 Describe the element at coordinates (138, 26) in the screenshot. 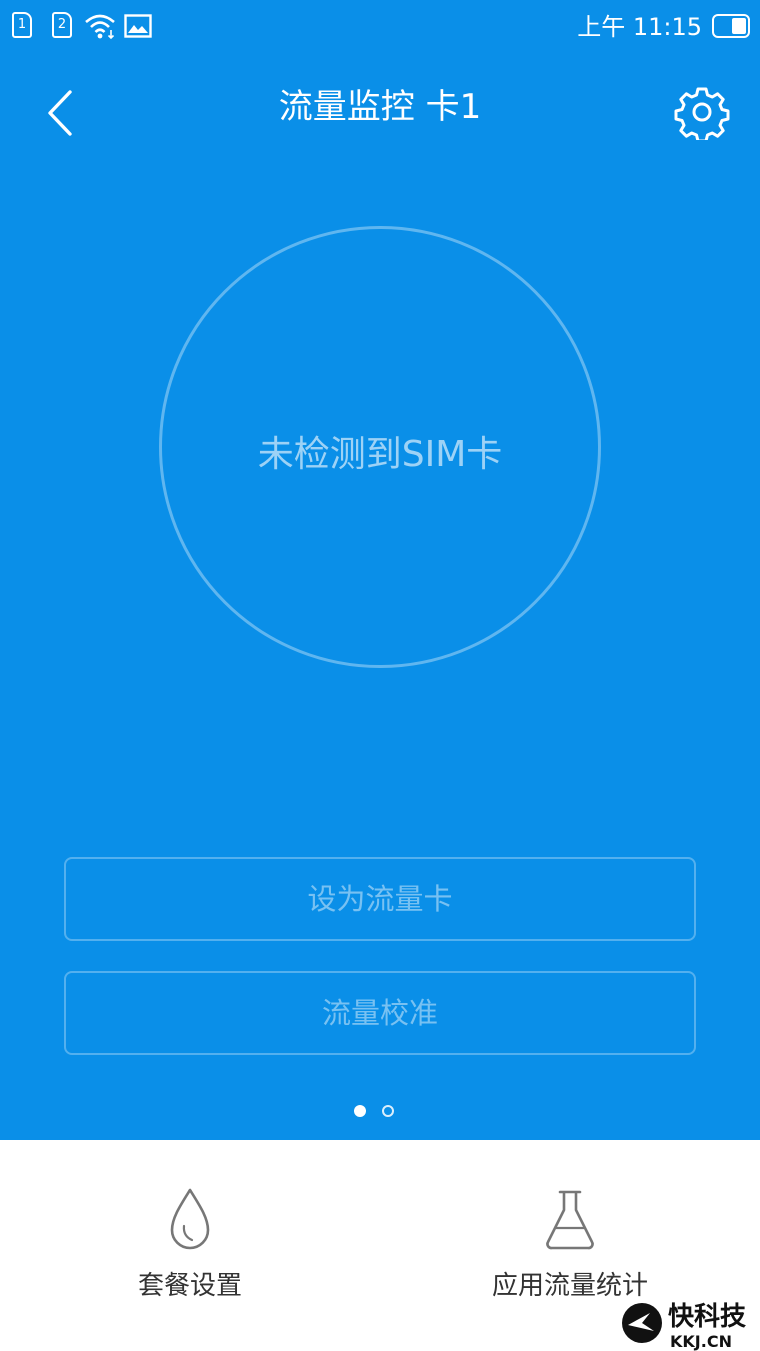

I see `image-icon` at that location.